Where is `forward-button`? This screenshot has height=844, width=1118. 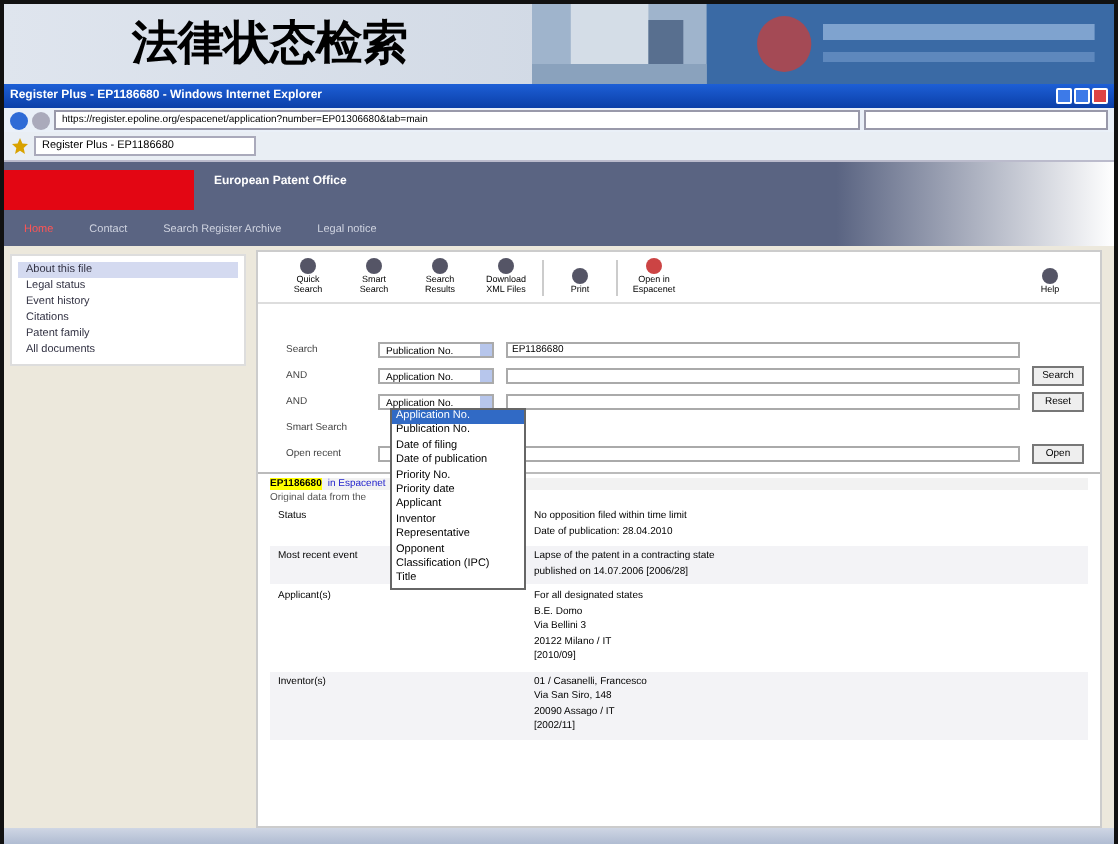
forward-button is located at coordinates (41, 120).